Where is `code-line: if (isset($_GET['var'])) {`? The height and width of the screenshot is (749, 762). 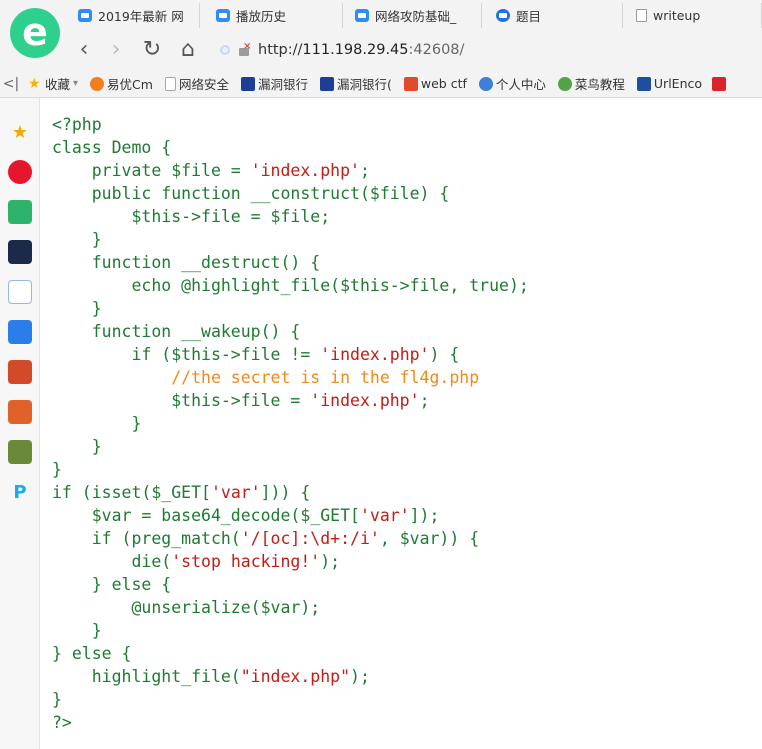 code-line: if (isset($_GET['var'])) { is located at coordinates (402, 492).